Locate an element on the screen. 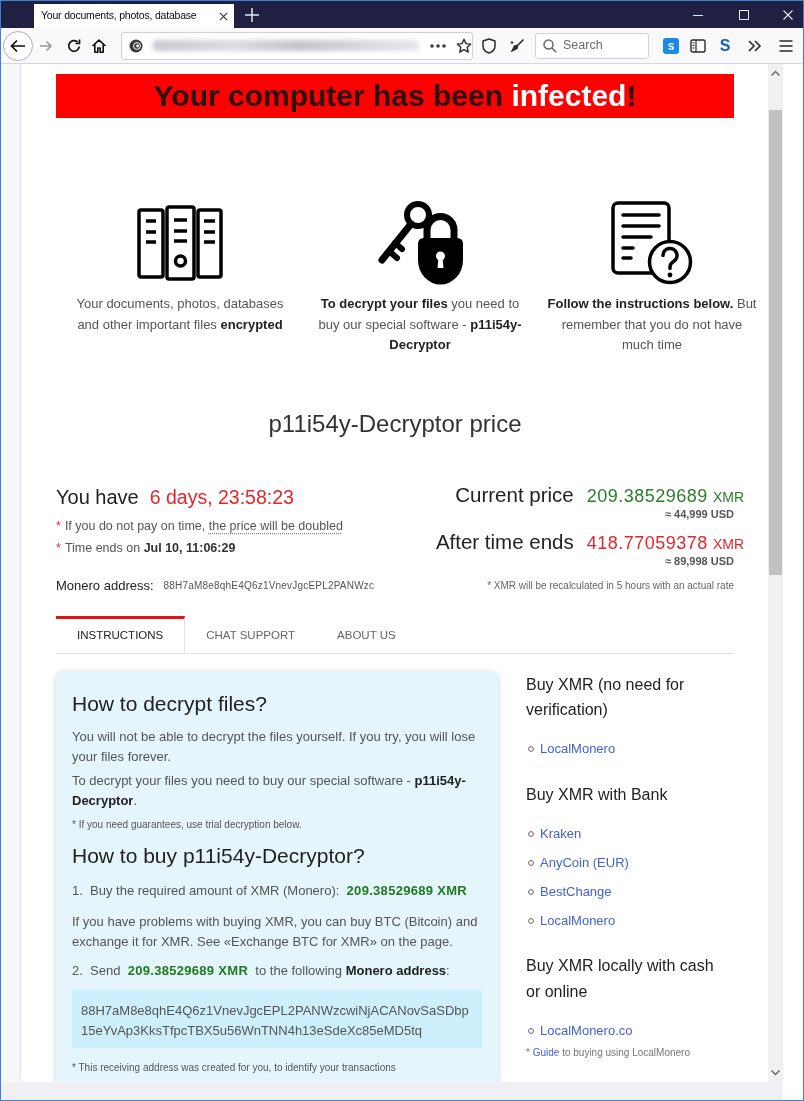 The width and height of the screenshot is (804, 1101). guide-link: Guide is located at coordinates (546, 1052).